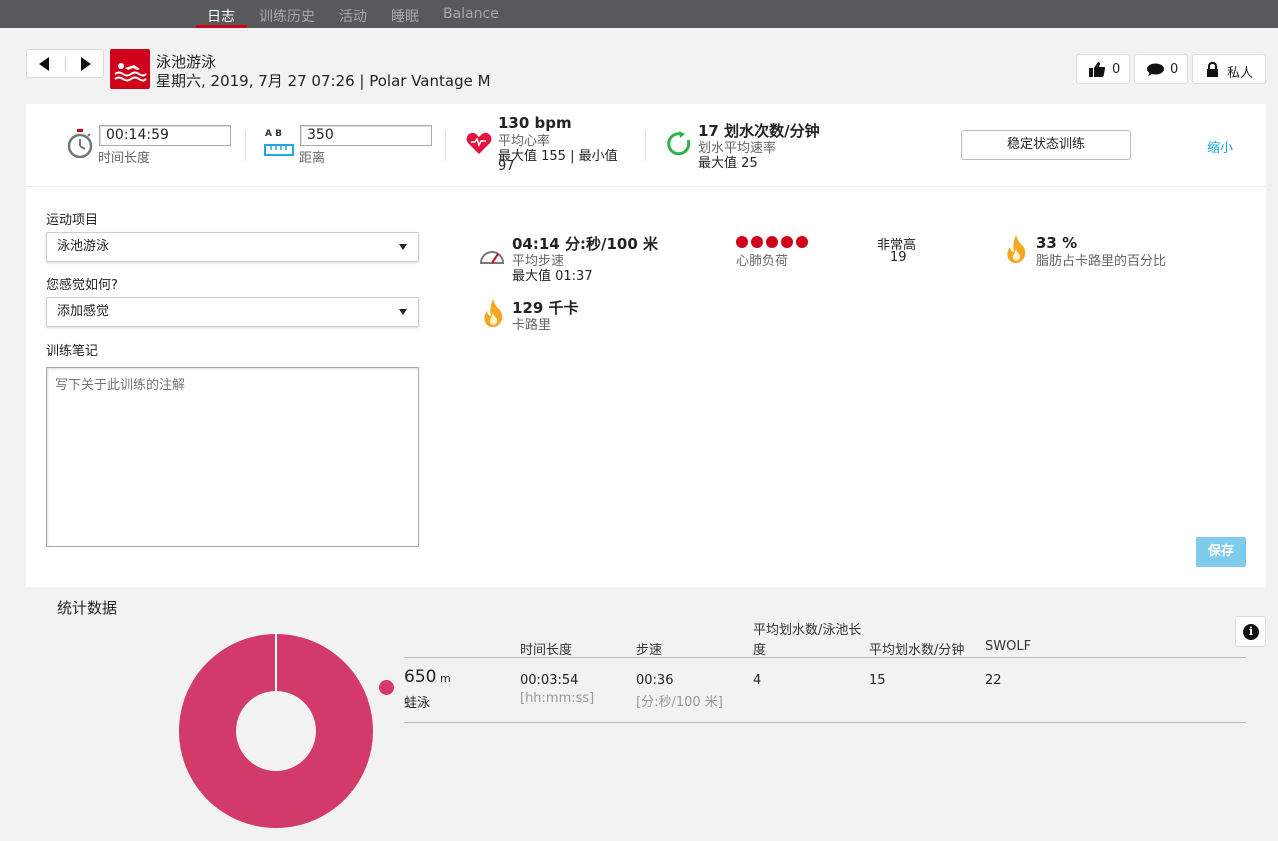 Image resolution: width=1278 pixels, height=841 pixels. I want to click on heart-rate-min-value: 97, so click(506, 166).